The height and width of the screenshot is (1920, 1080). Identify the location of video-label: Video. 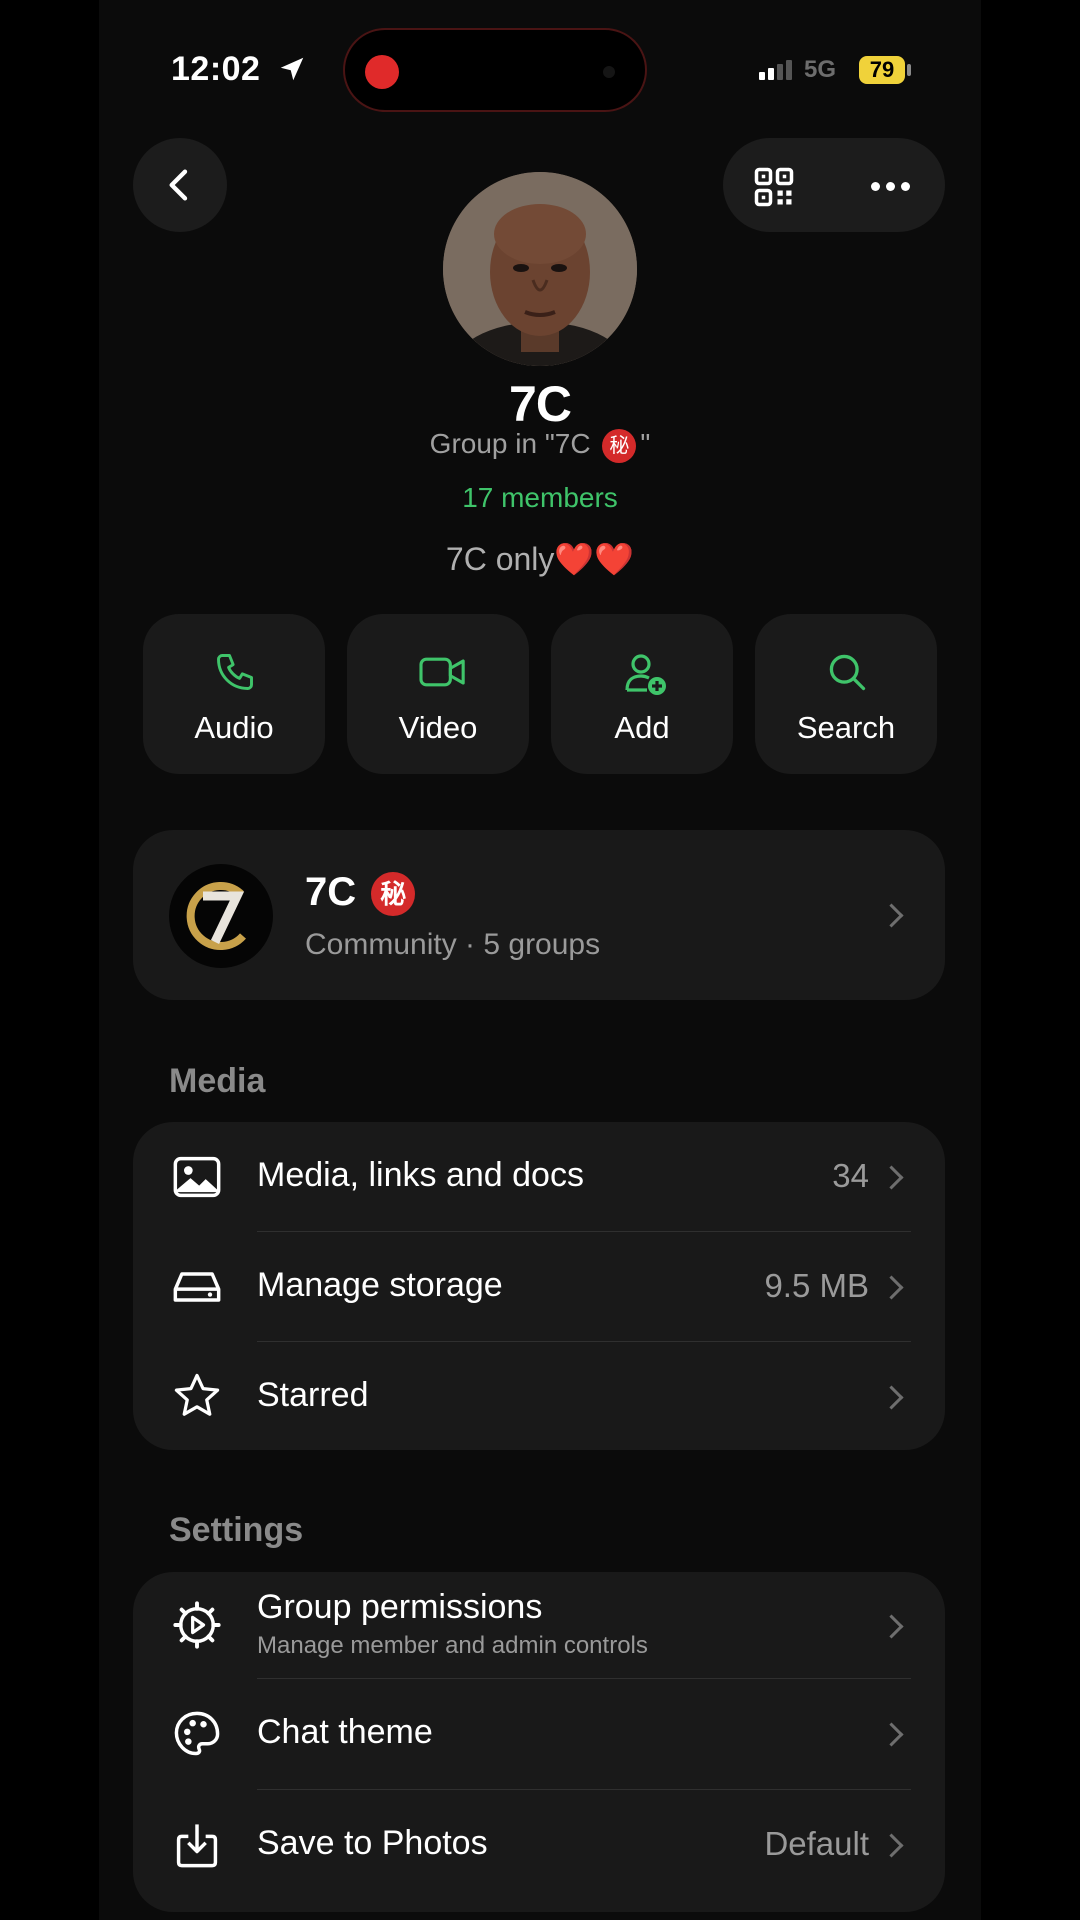
(438, 727).